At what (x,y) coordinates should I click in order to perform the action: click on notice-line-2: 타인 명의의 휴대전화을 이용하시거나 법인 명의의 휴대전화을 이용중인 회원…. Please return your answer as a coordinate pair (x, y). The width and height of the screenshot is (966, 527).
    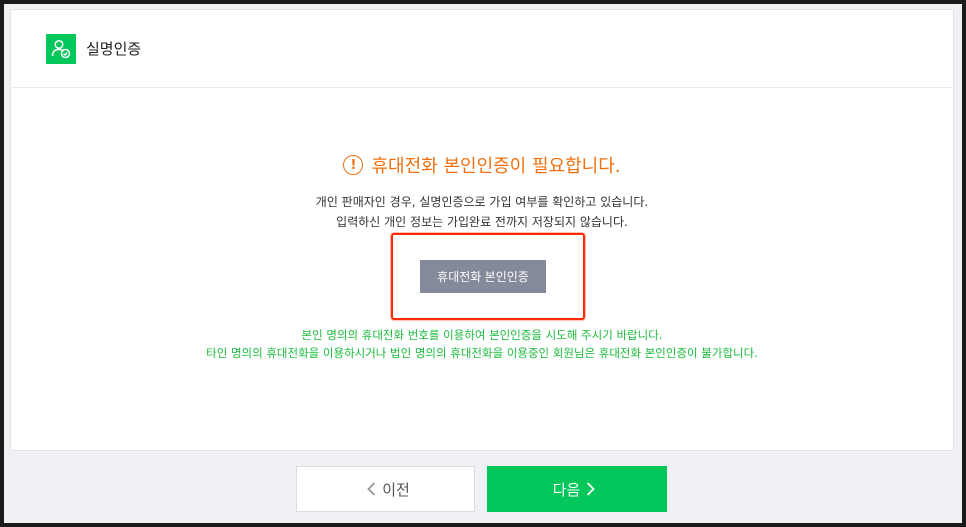
    Looking at the image, I should click on (482, 353).